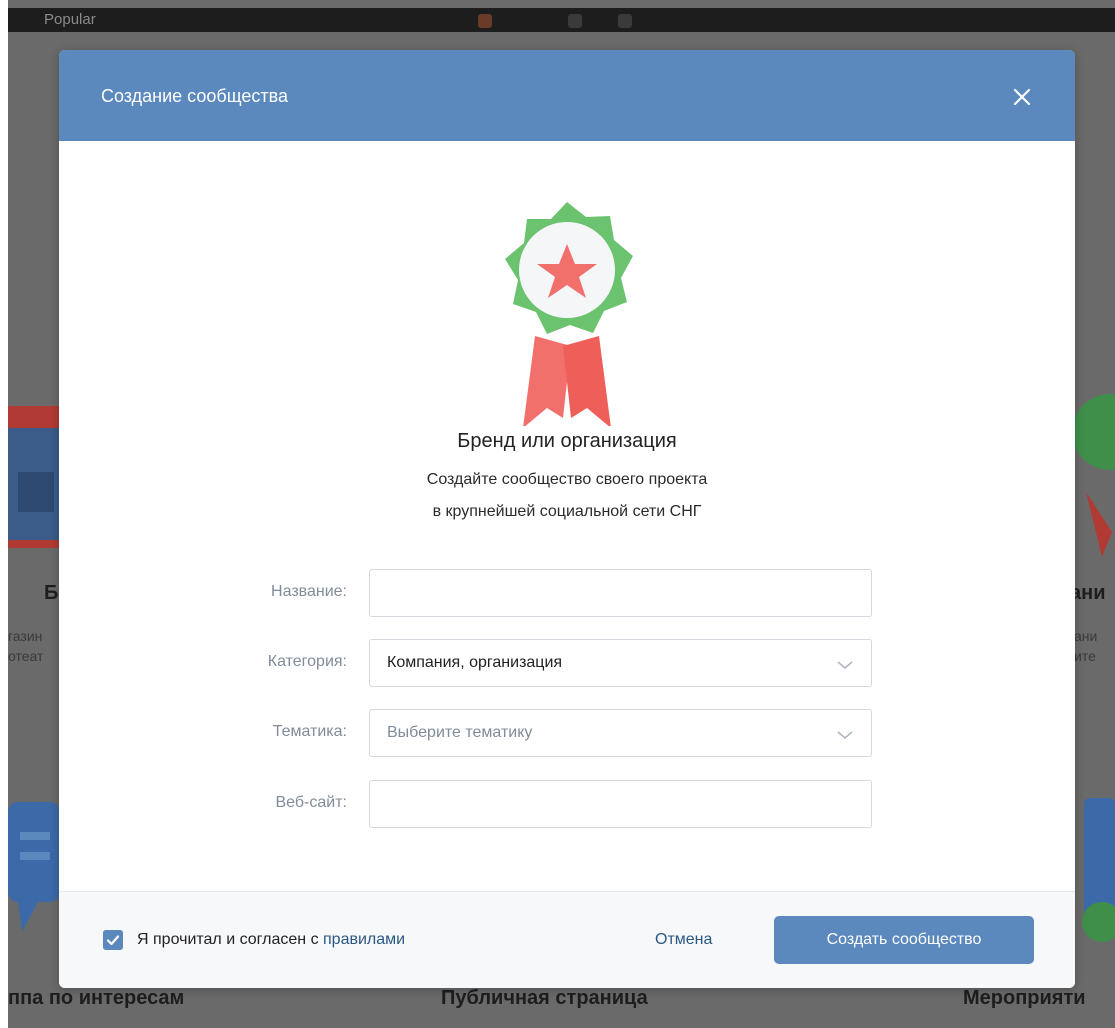 The width and height of the screenshot is (1115, 1028). What do you see at coordinates (1086, 636) in the screenshot?
I see `background-card-text: ани` at bounding box center [1086, 636].